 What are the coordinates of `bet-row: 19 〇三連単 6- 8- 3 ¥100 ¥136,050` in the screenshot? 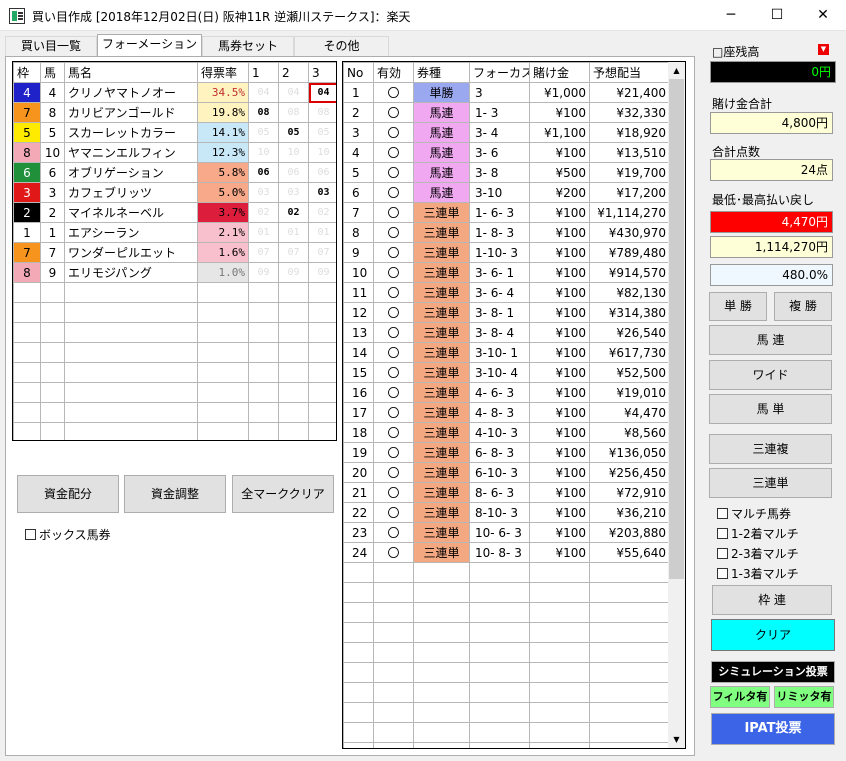 It's located at (506, 452).